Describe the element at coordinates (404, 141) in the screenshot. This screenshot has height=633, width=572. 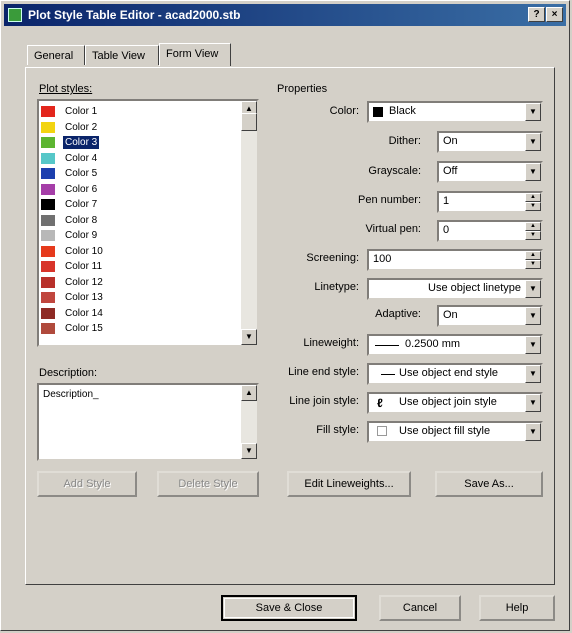
I see `dither-label: Dither:` at that location.